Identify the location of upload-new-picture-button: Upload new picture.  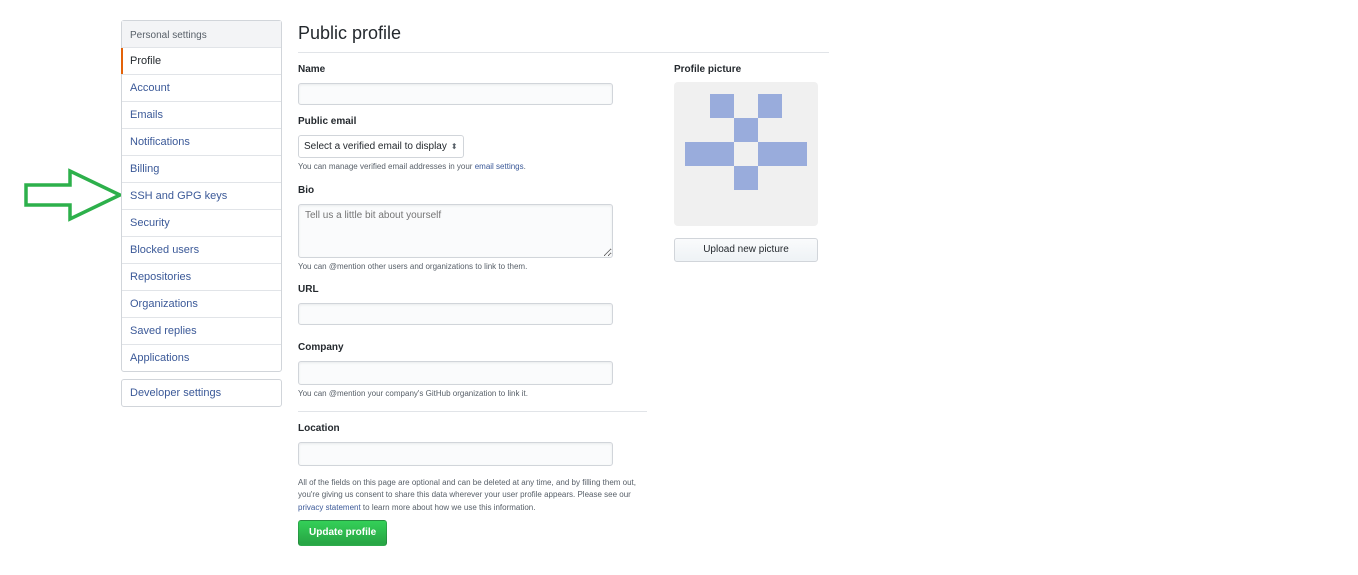
(746, 250).